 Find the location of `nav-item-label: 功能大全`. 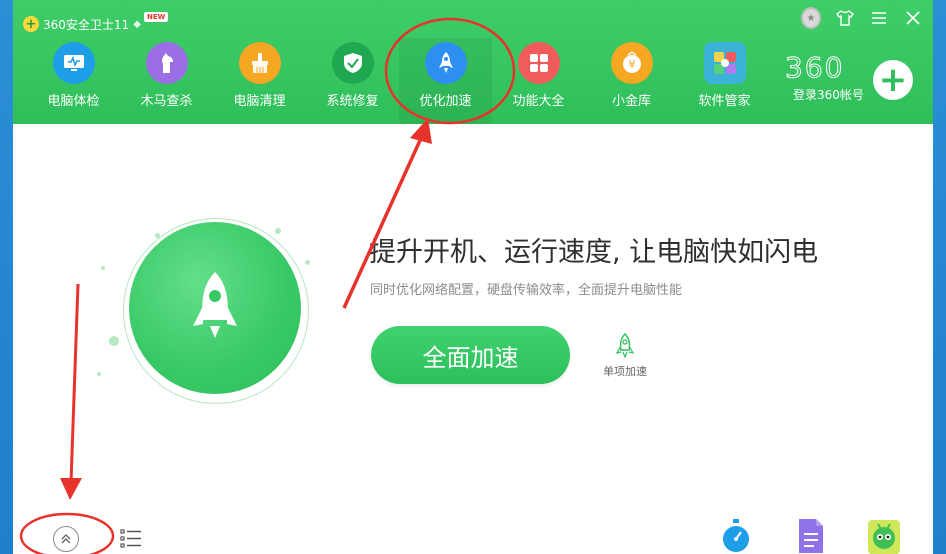

nav-item-label: 功能大全 is located at coordinates (538, 101).